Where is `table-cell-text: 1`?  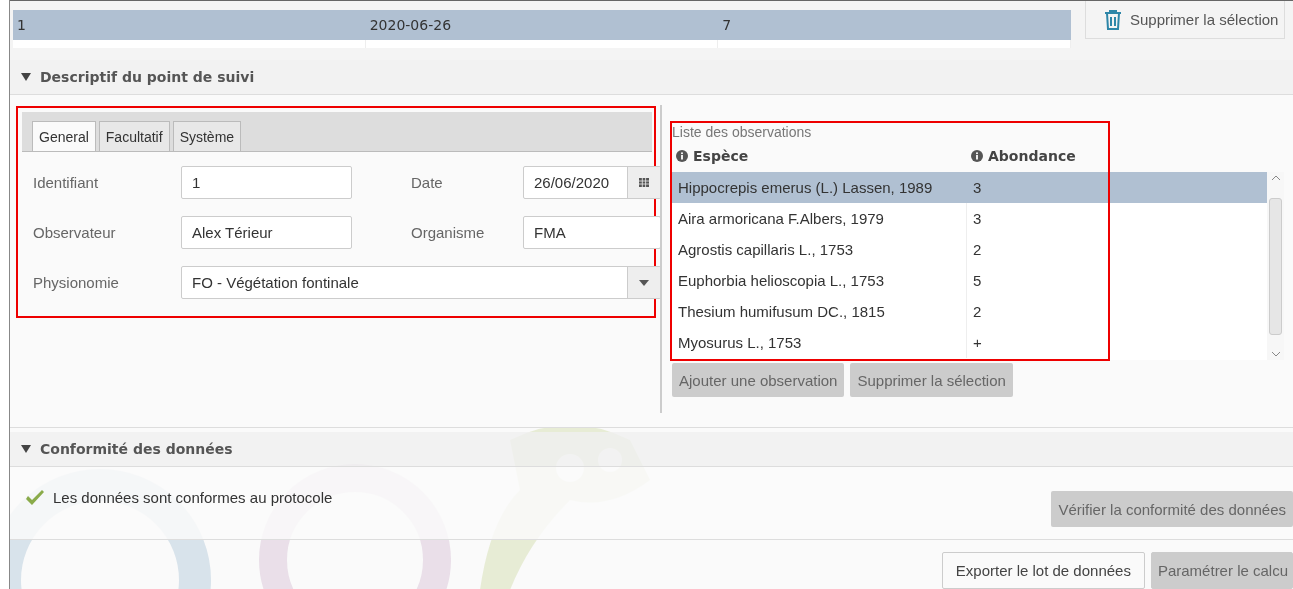 table-cell-text: 1 is located at coordinates (21, 25).